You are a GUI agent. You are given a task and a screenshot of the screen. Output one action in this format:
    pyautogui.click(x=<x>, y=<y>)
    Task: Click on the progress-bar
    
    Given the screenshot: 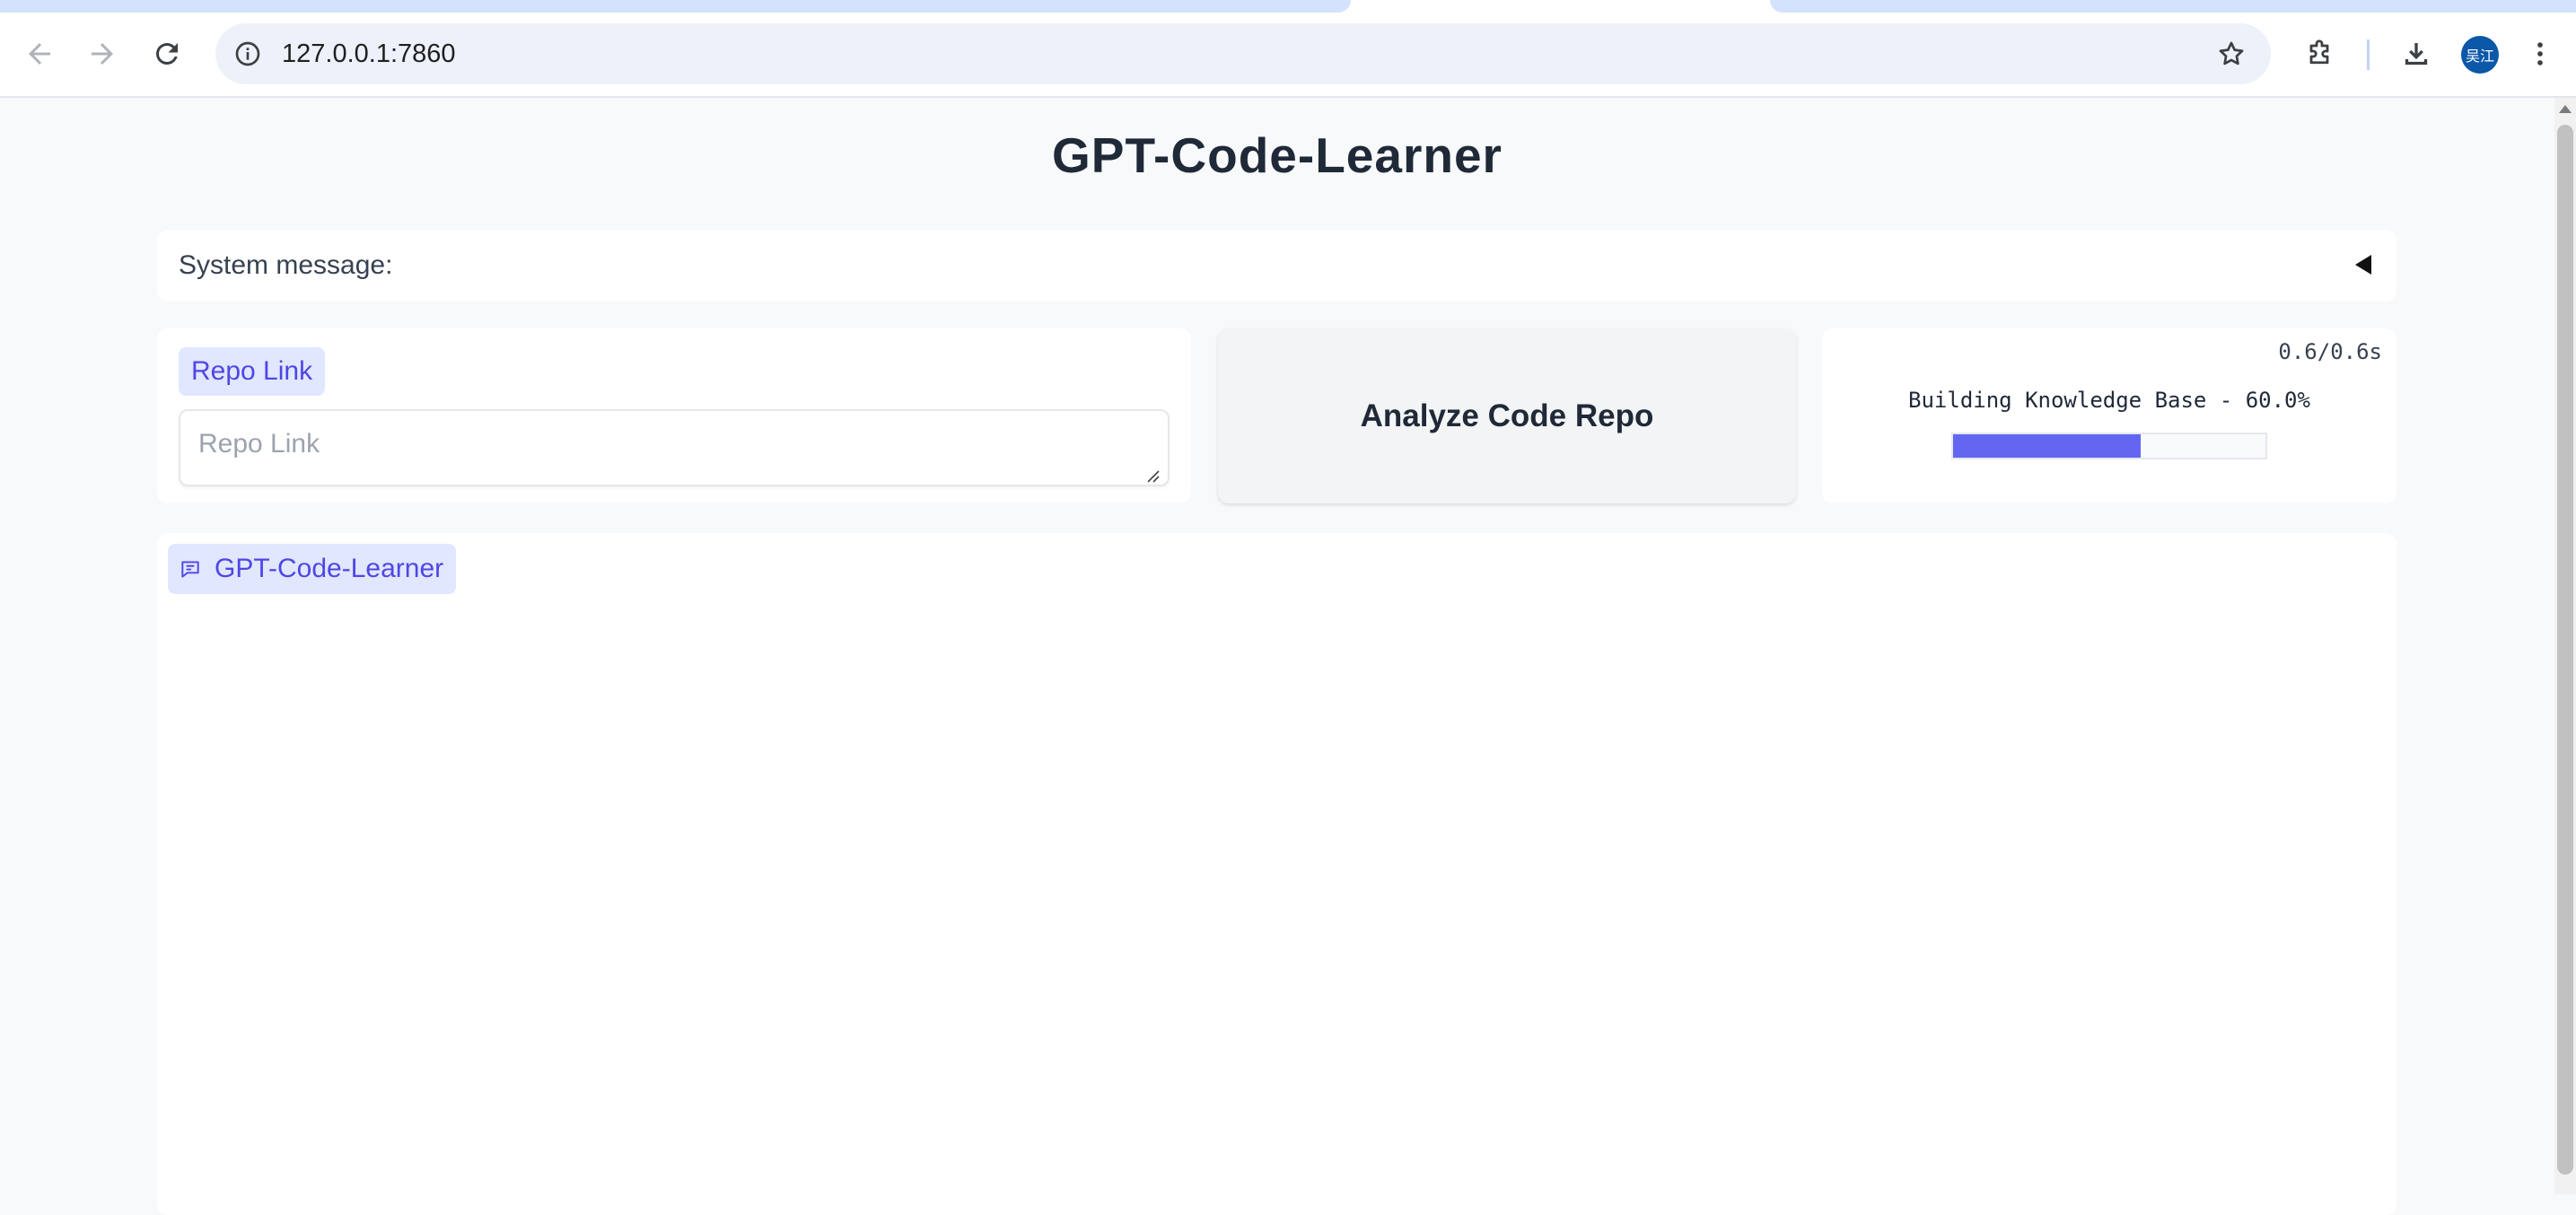 What is the action you would take?
    pyautogui.click(x=2109, y=446)
    